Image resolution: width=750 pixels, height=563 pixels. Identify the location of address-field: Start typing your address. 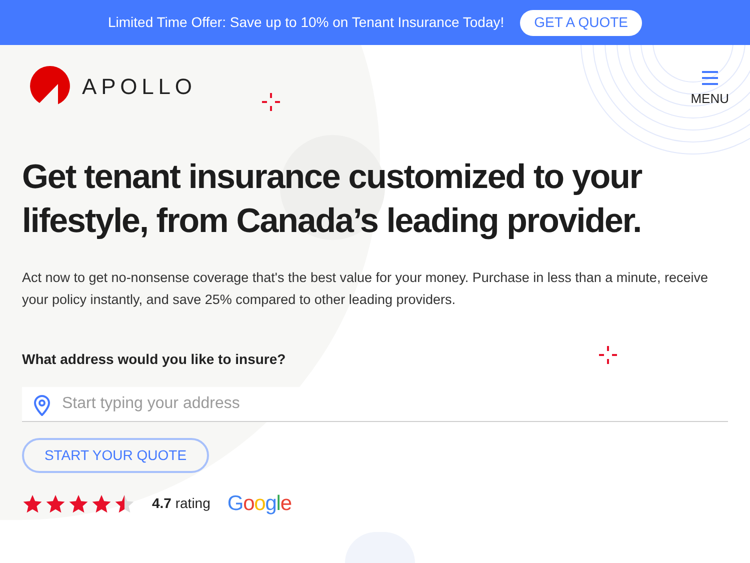
(375, 404).